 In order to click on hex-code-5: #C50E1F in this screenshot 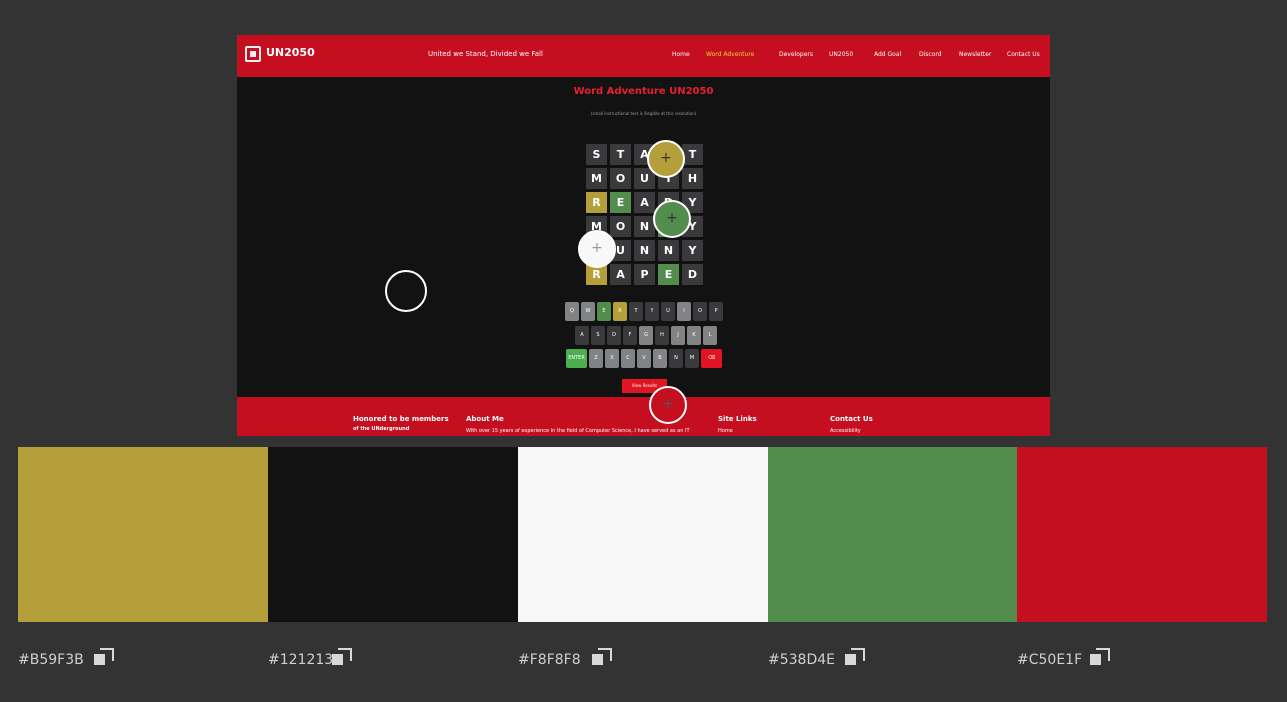, I will do `click(1050, 660)`.